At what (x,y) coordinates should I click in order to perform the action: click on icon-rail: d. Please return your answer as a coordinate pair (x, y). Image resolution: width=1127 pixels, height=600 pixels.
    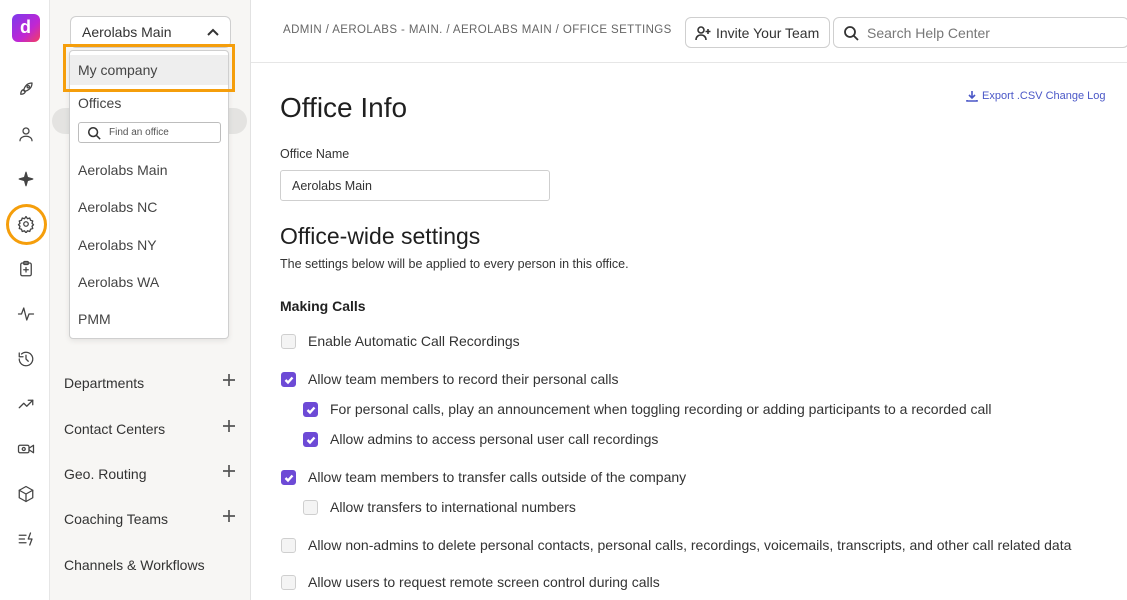
    Looking at the image, I should click on (25, 300).